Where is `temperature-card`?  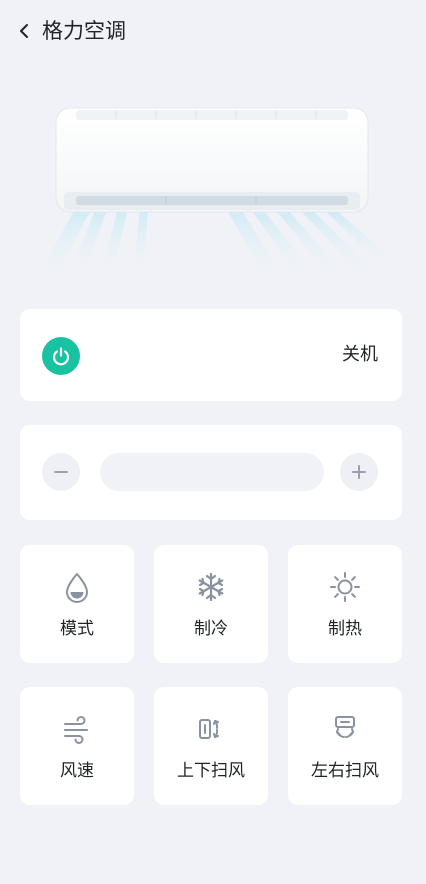
temperature-card is located at coordinates (211, 472).